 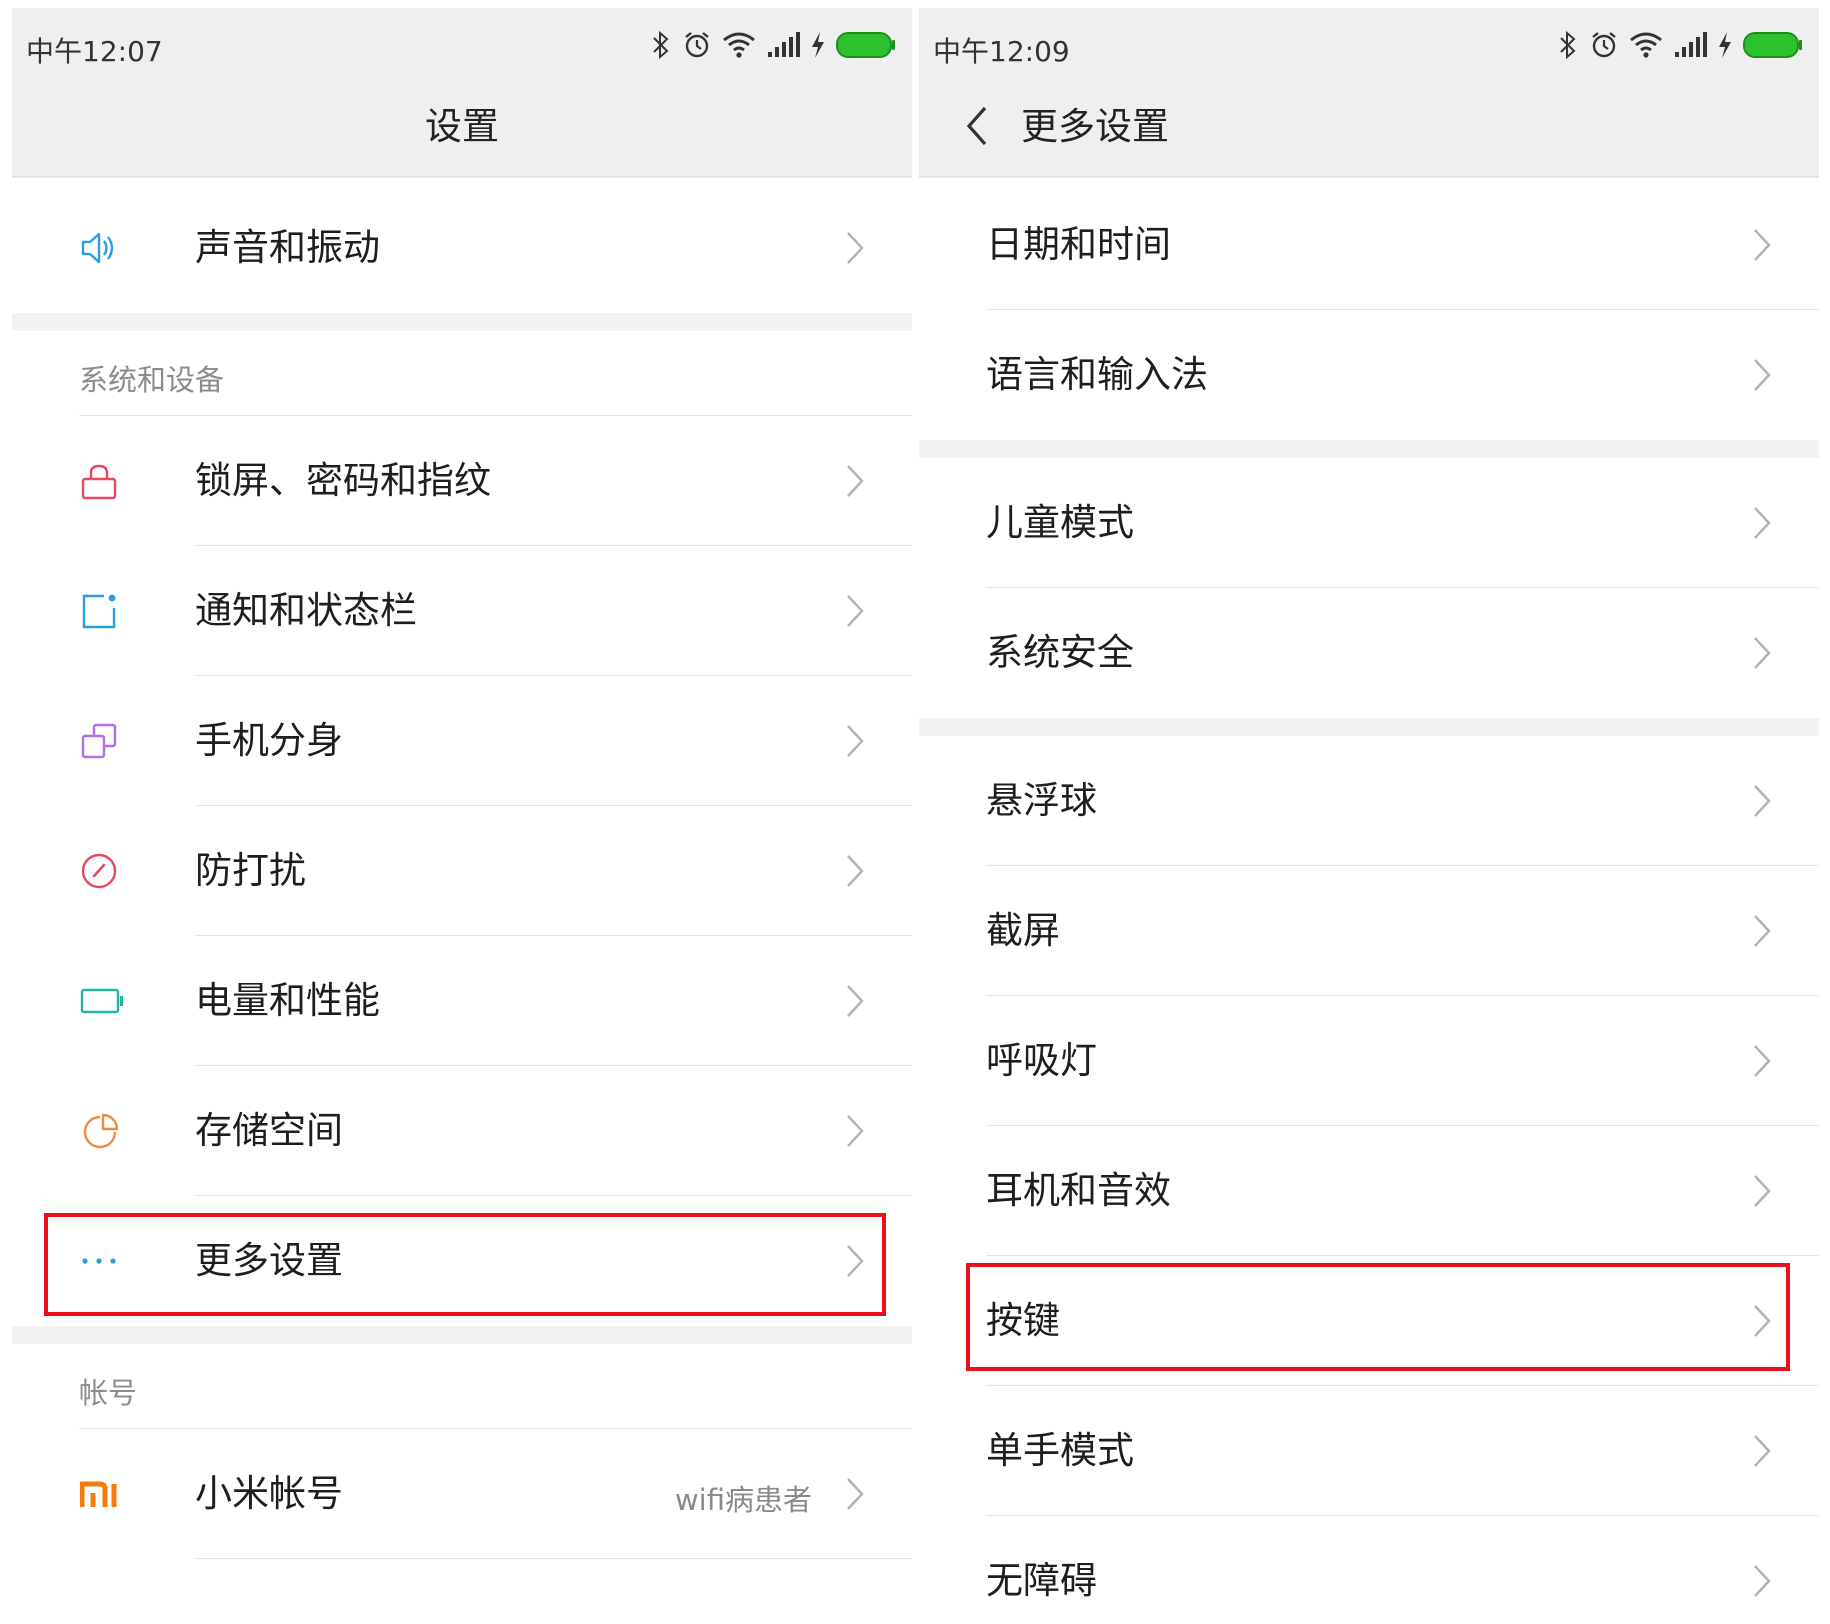 What do you see at coordinates (1041, 1580) in the screenshot?
I see `list-item-label: 无障碍` at bounding box center [1041, 1580].